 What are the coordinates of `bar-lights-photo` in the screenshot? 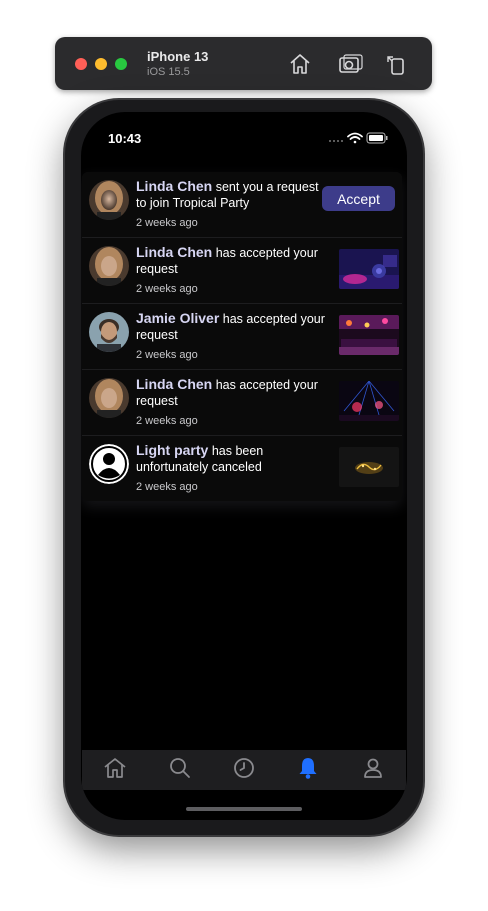 It's located at (369, 335).